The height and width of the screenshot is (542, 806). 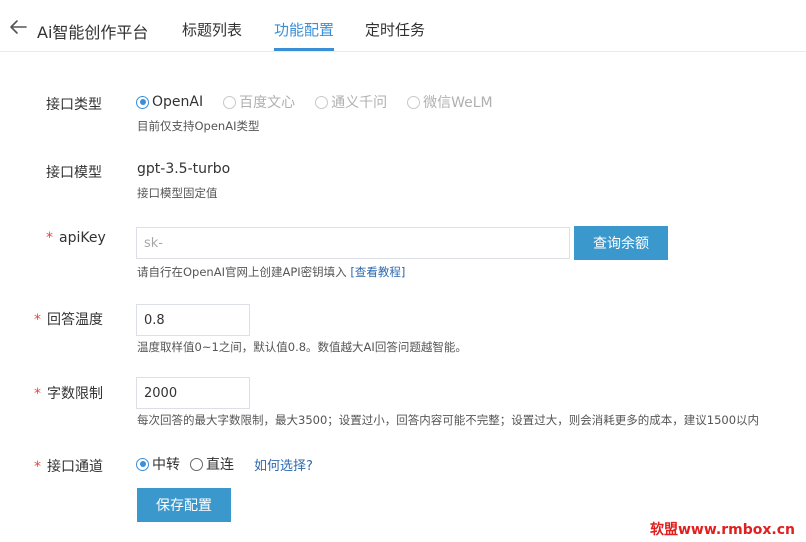 What do you see at coordinates (395, 29) in the screenshot?
I see `tab-scheduled-tasks: 定时任务` at bounding box center [395, 29].